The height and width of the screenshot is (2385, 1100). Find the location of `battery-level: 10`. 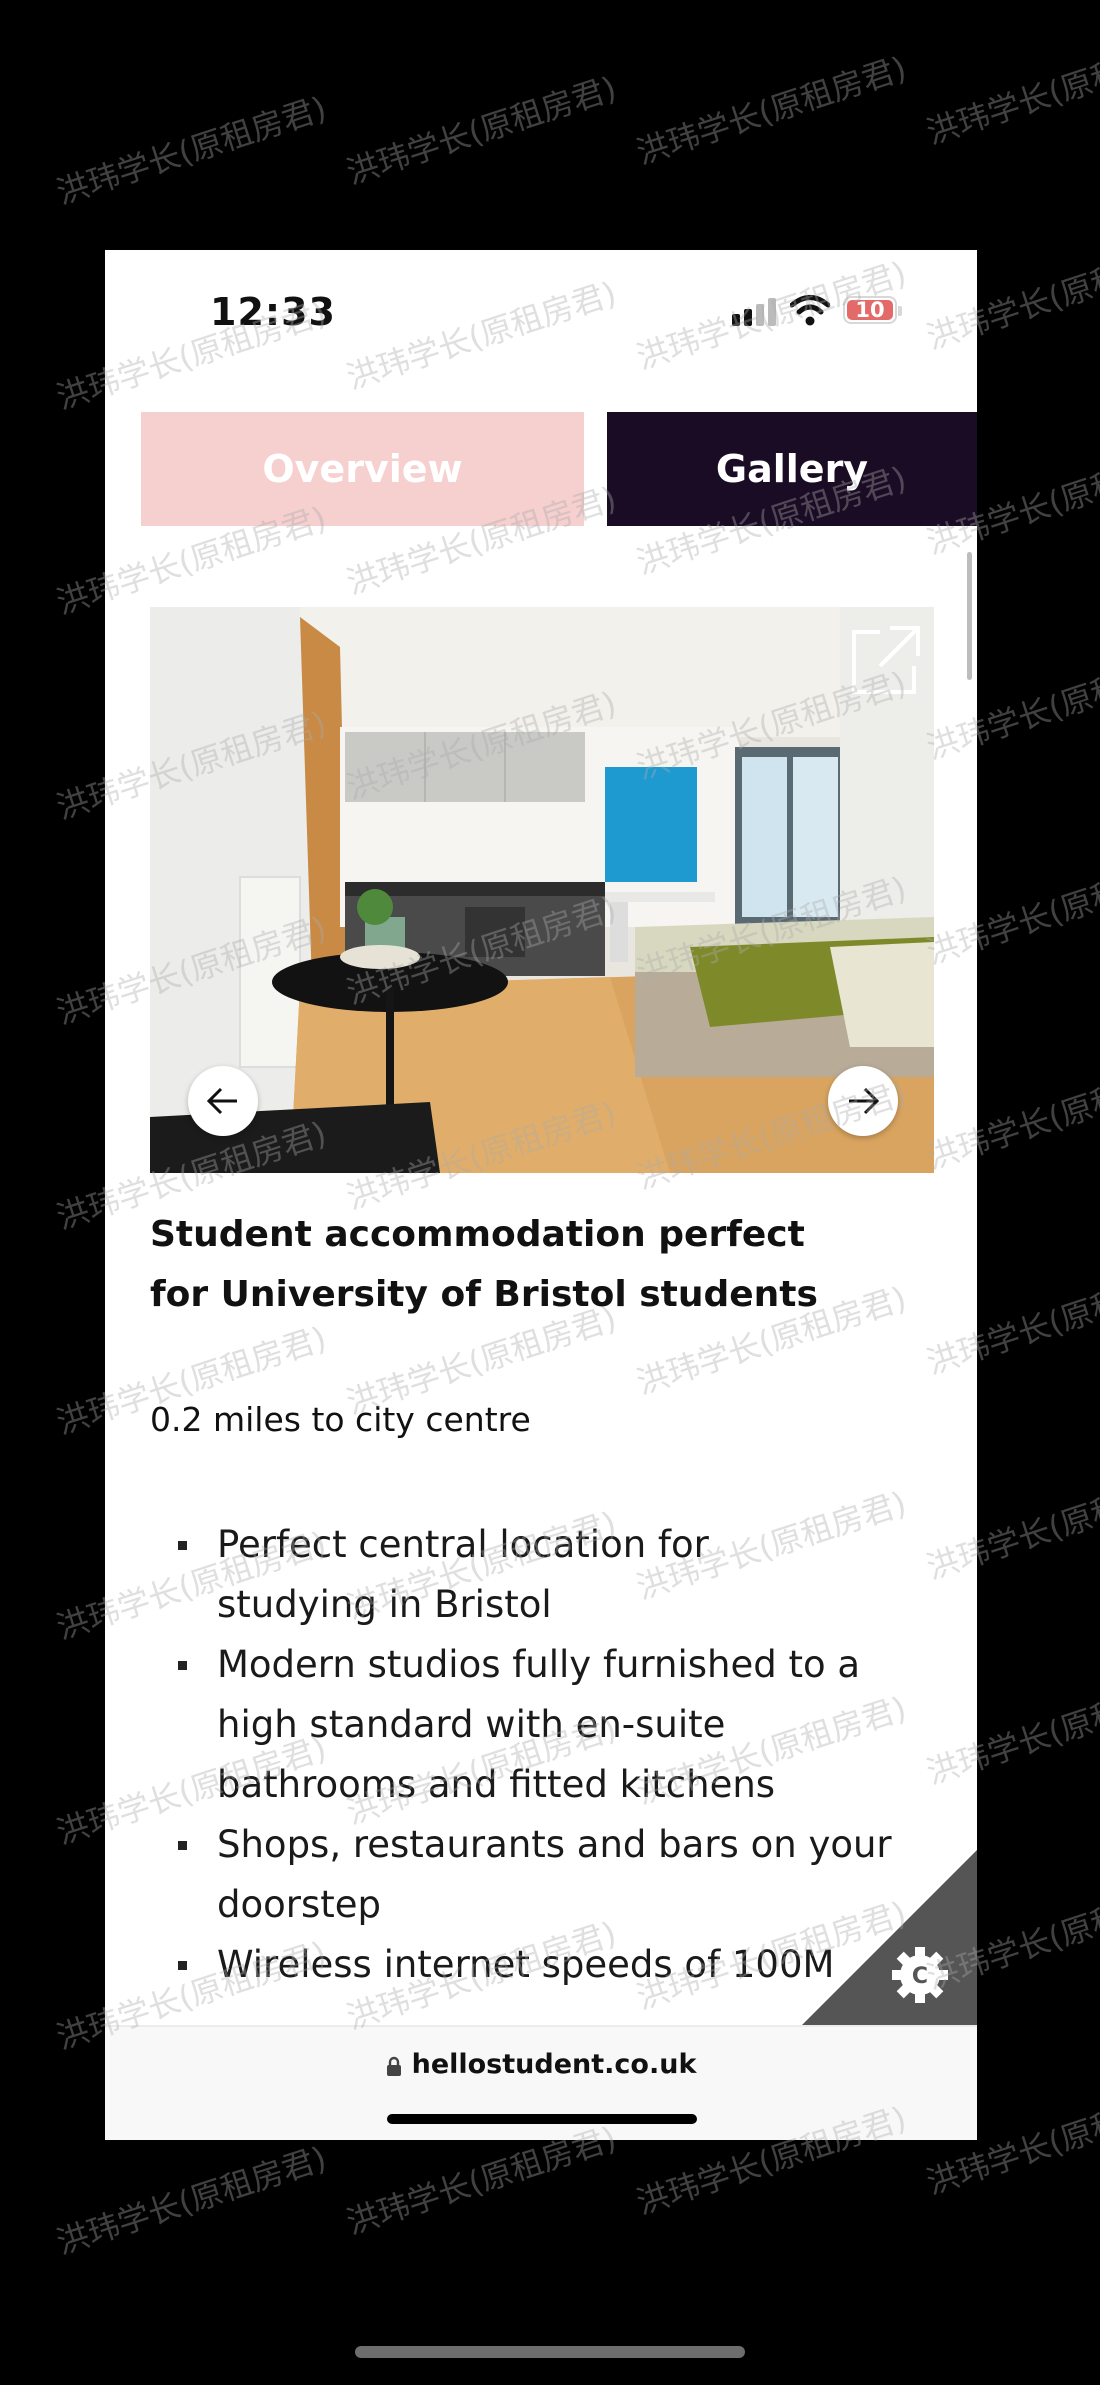

battery-level: 10 is located at coordinates (870, 310).